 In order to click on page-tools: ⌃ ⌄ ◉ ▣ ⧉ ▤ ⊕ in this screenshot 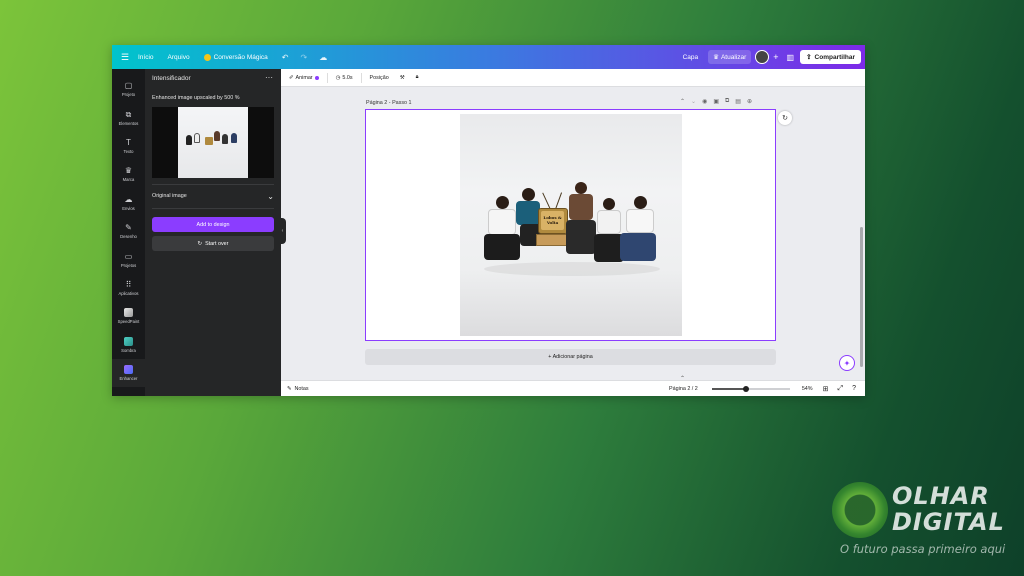, I will do `click(716, 101)`.